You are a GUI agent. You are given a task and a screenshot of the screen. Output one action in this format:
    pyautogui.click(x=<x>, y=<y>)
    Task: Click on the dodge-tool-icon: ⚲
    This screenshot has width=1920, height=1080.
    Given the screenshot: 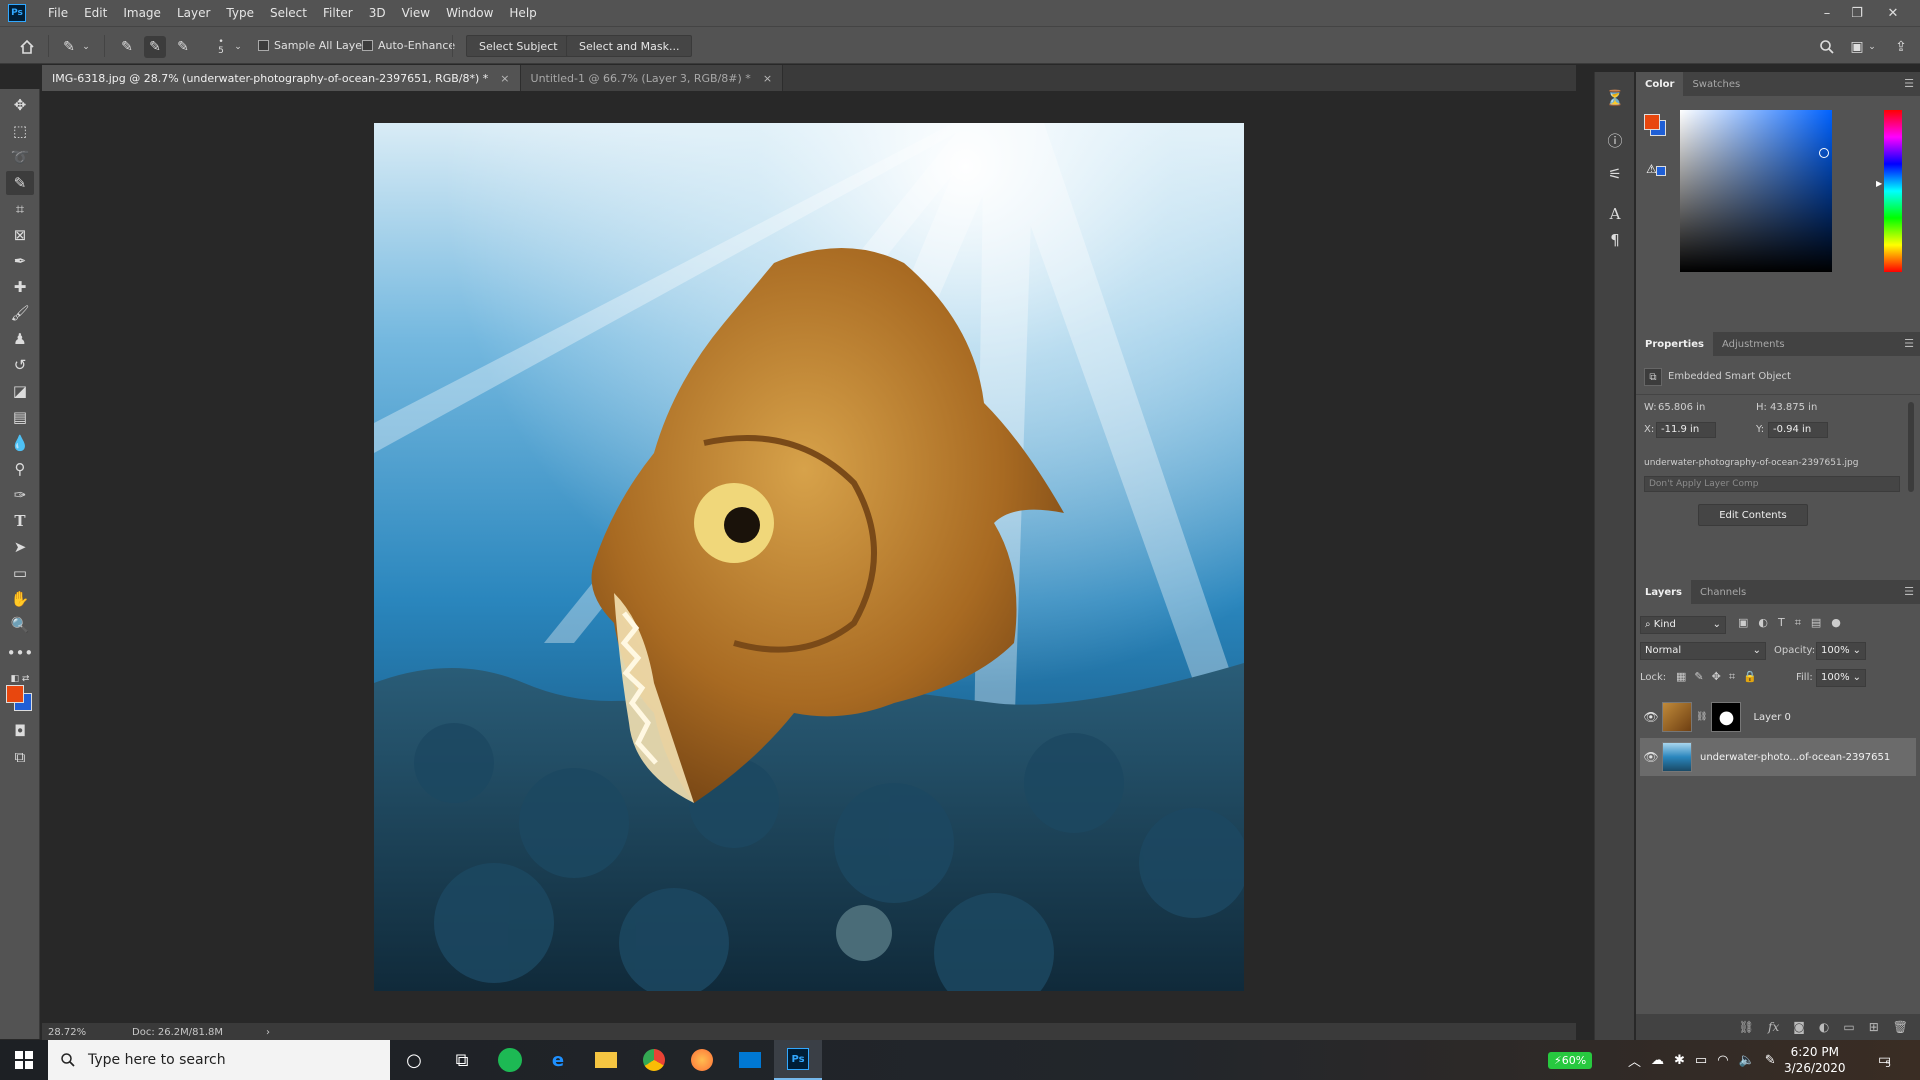 What is the action you would take?
    pyautogui.click(x=20, y=469)
    